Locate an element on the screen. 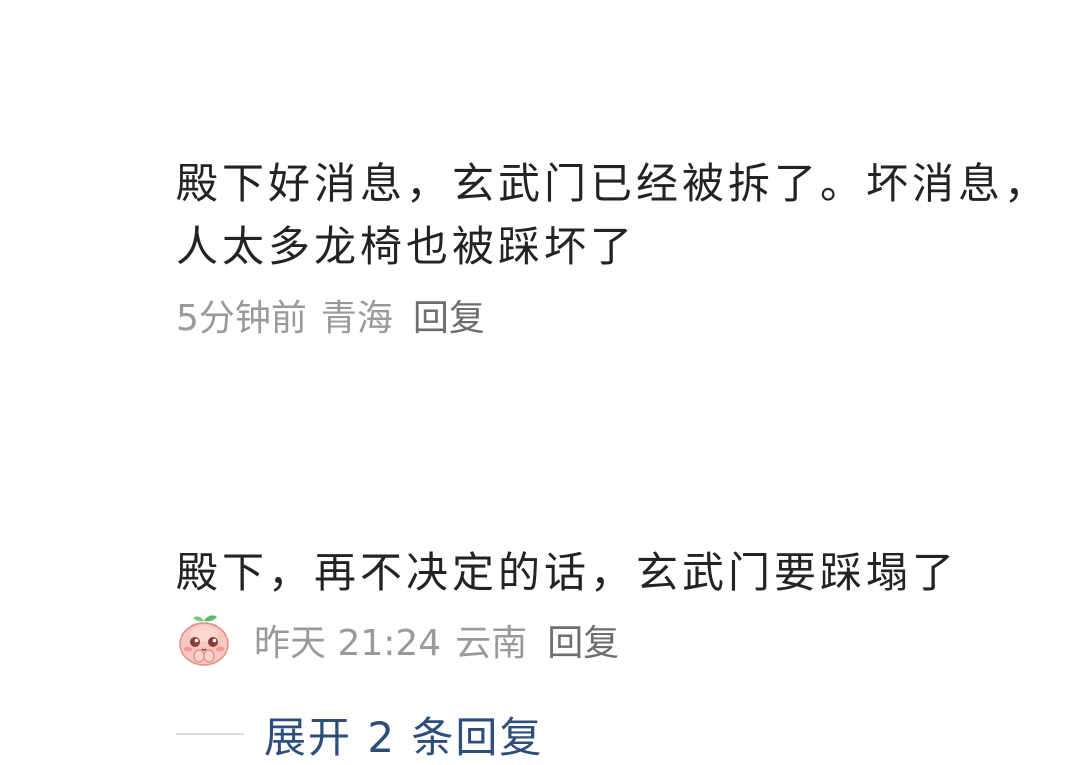 Image resolution: width=1089 pixels, height=765 pixels. comment-time: 5分钟前 is located at coordinates (241, 318).